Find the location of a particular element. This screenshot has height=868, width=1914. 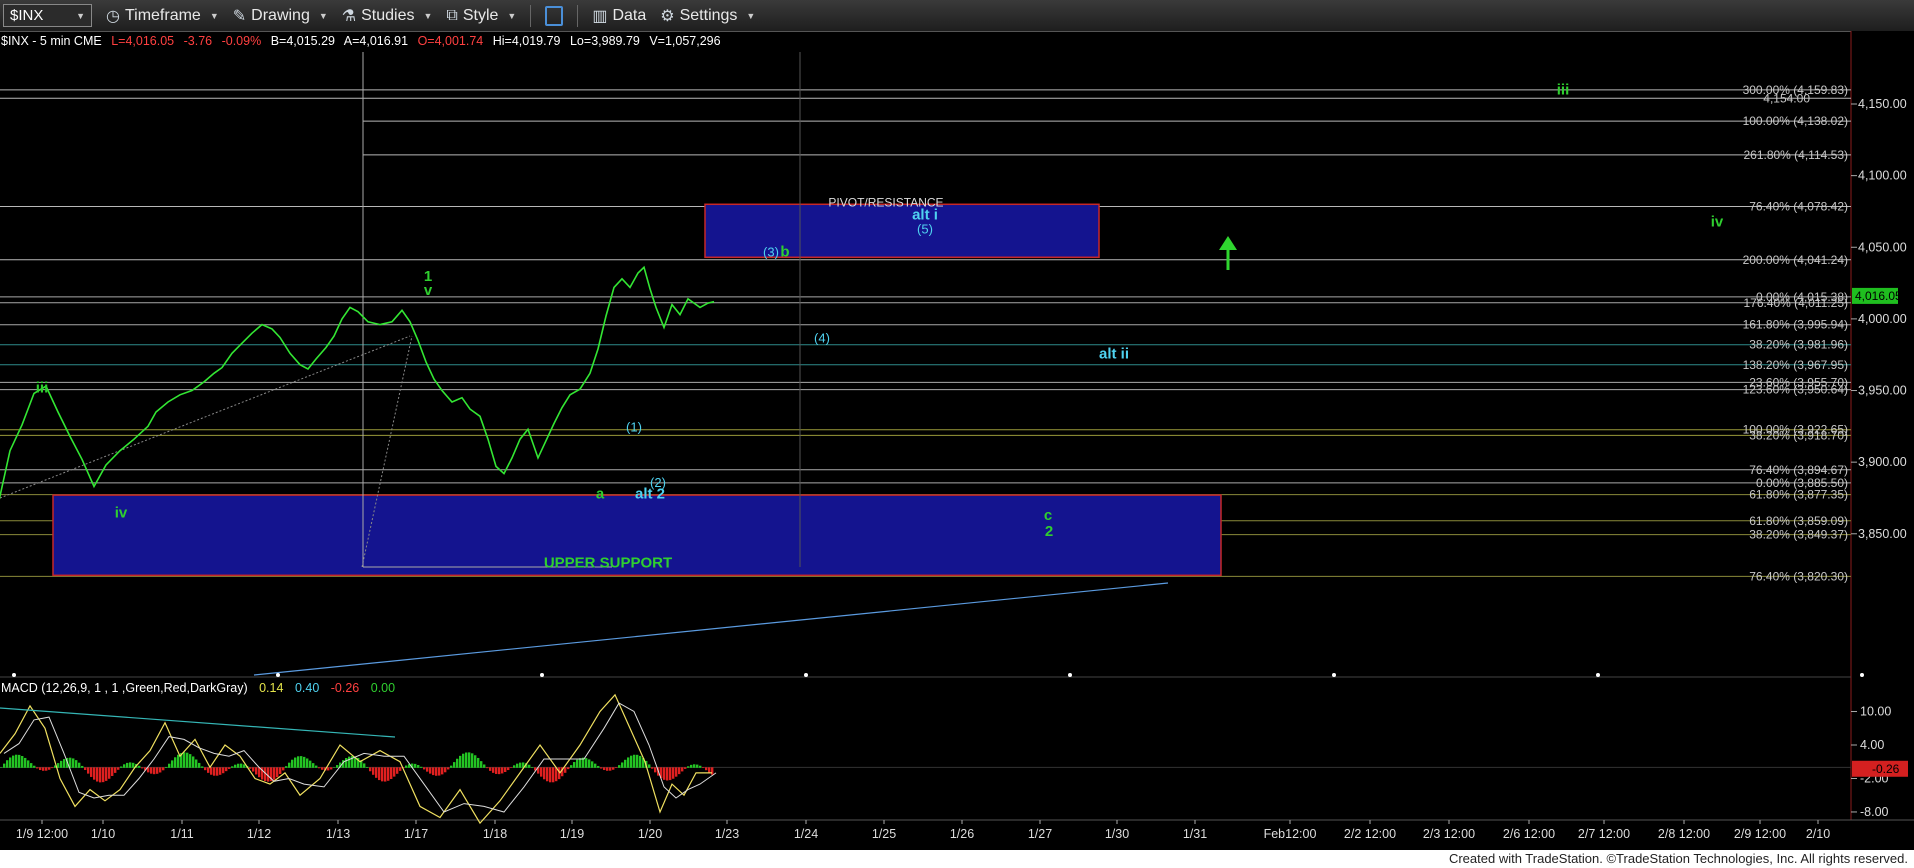

pencil-icon: ✎ is located at coordinates (239, 16).